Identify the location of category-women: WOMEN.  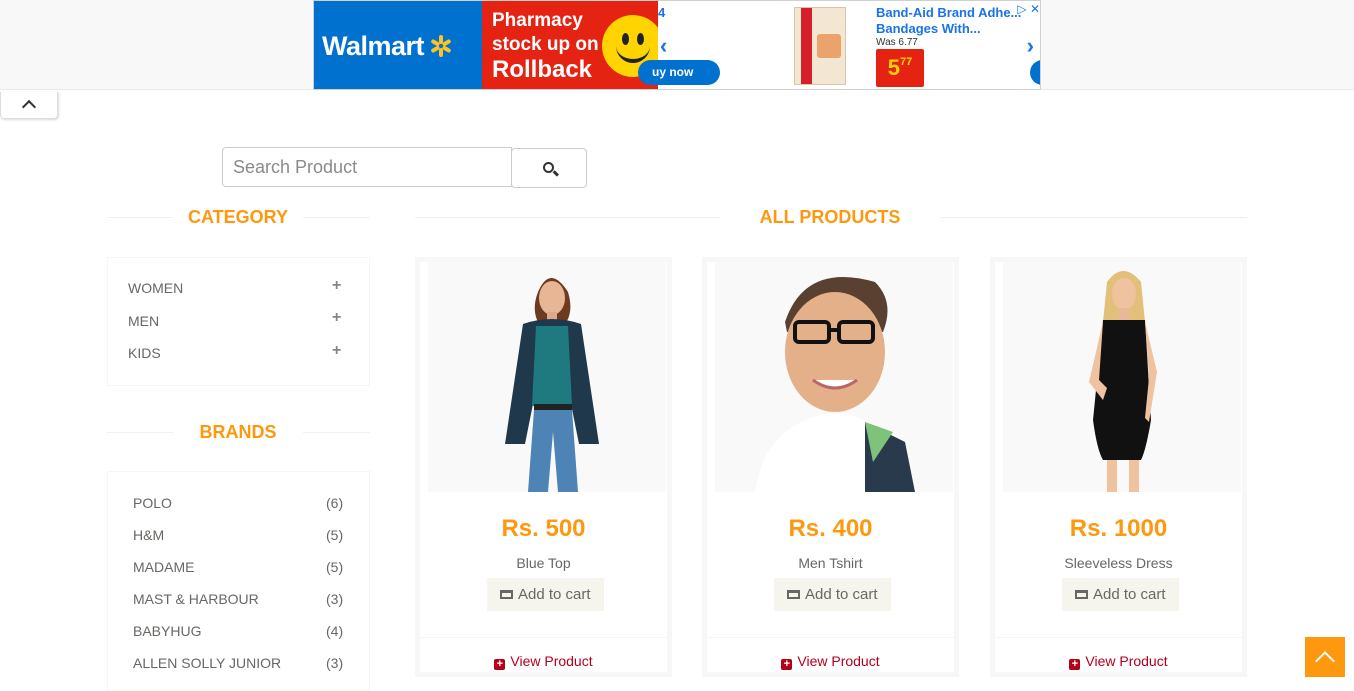
(155, 288).